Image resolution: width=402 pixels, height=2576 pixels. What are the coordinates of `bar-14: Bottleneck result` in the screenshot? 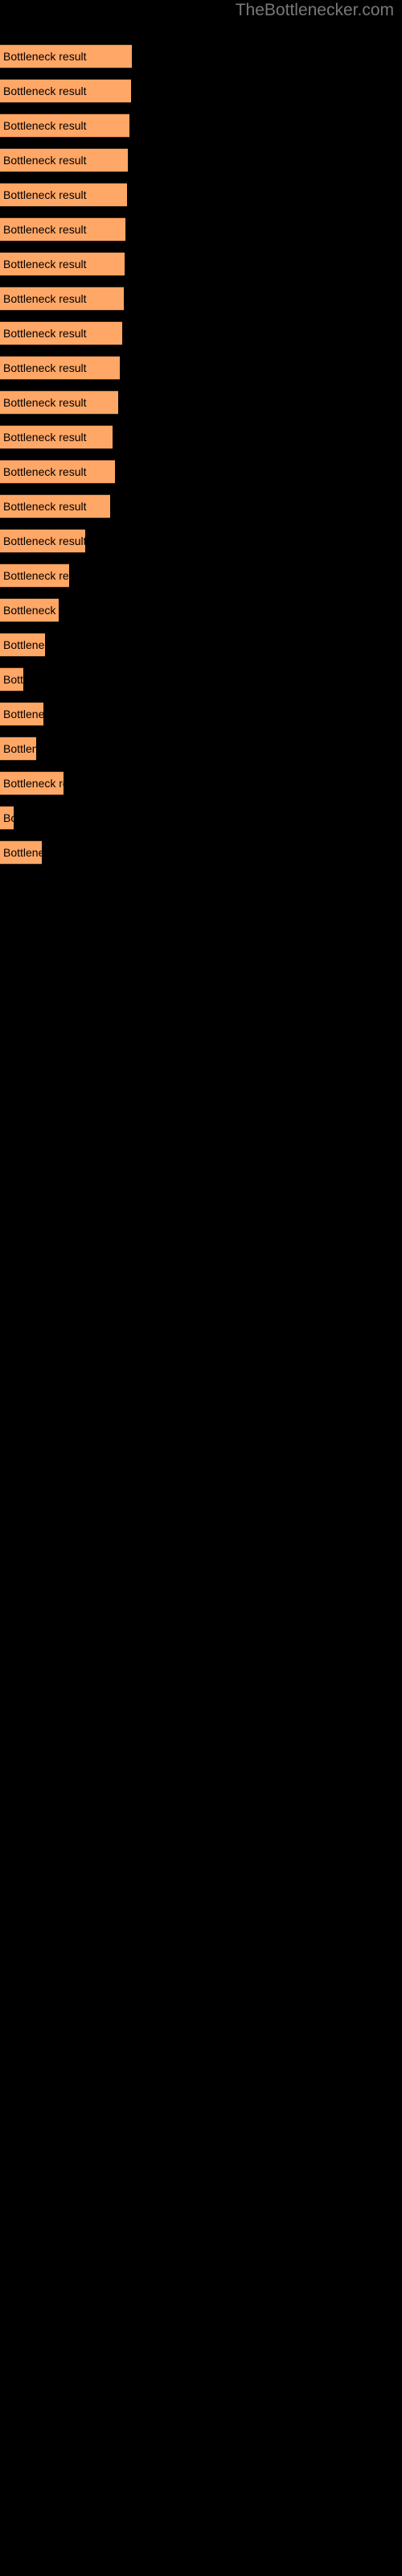 It's located at (55, 506).